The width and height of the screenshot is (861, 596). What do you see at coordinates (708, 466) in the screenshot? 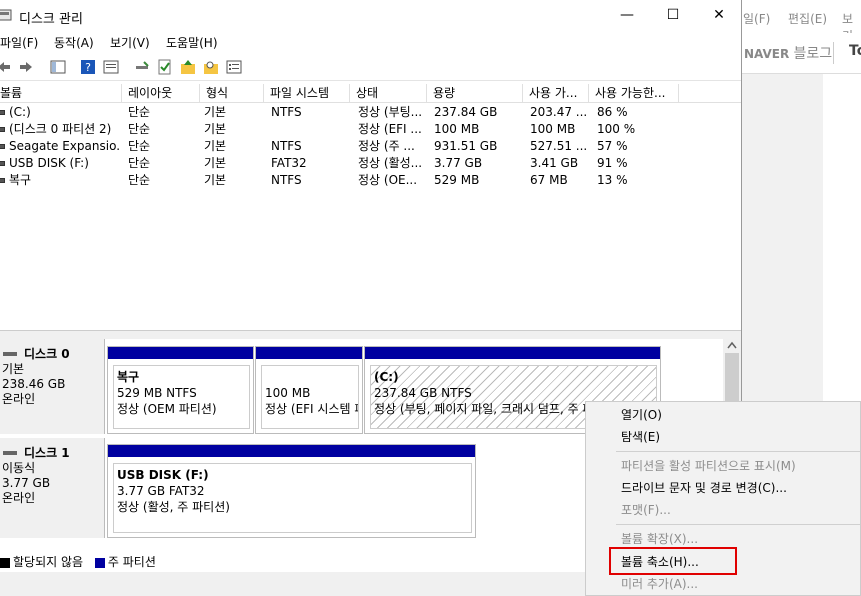
I see `menu-item-mark-active: 파티션을 활성 파티션으로 표시(M)` at bounding box center [708, 466].